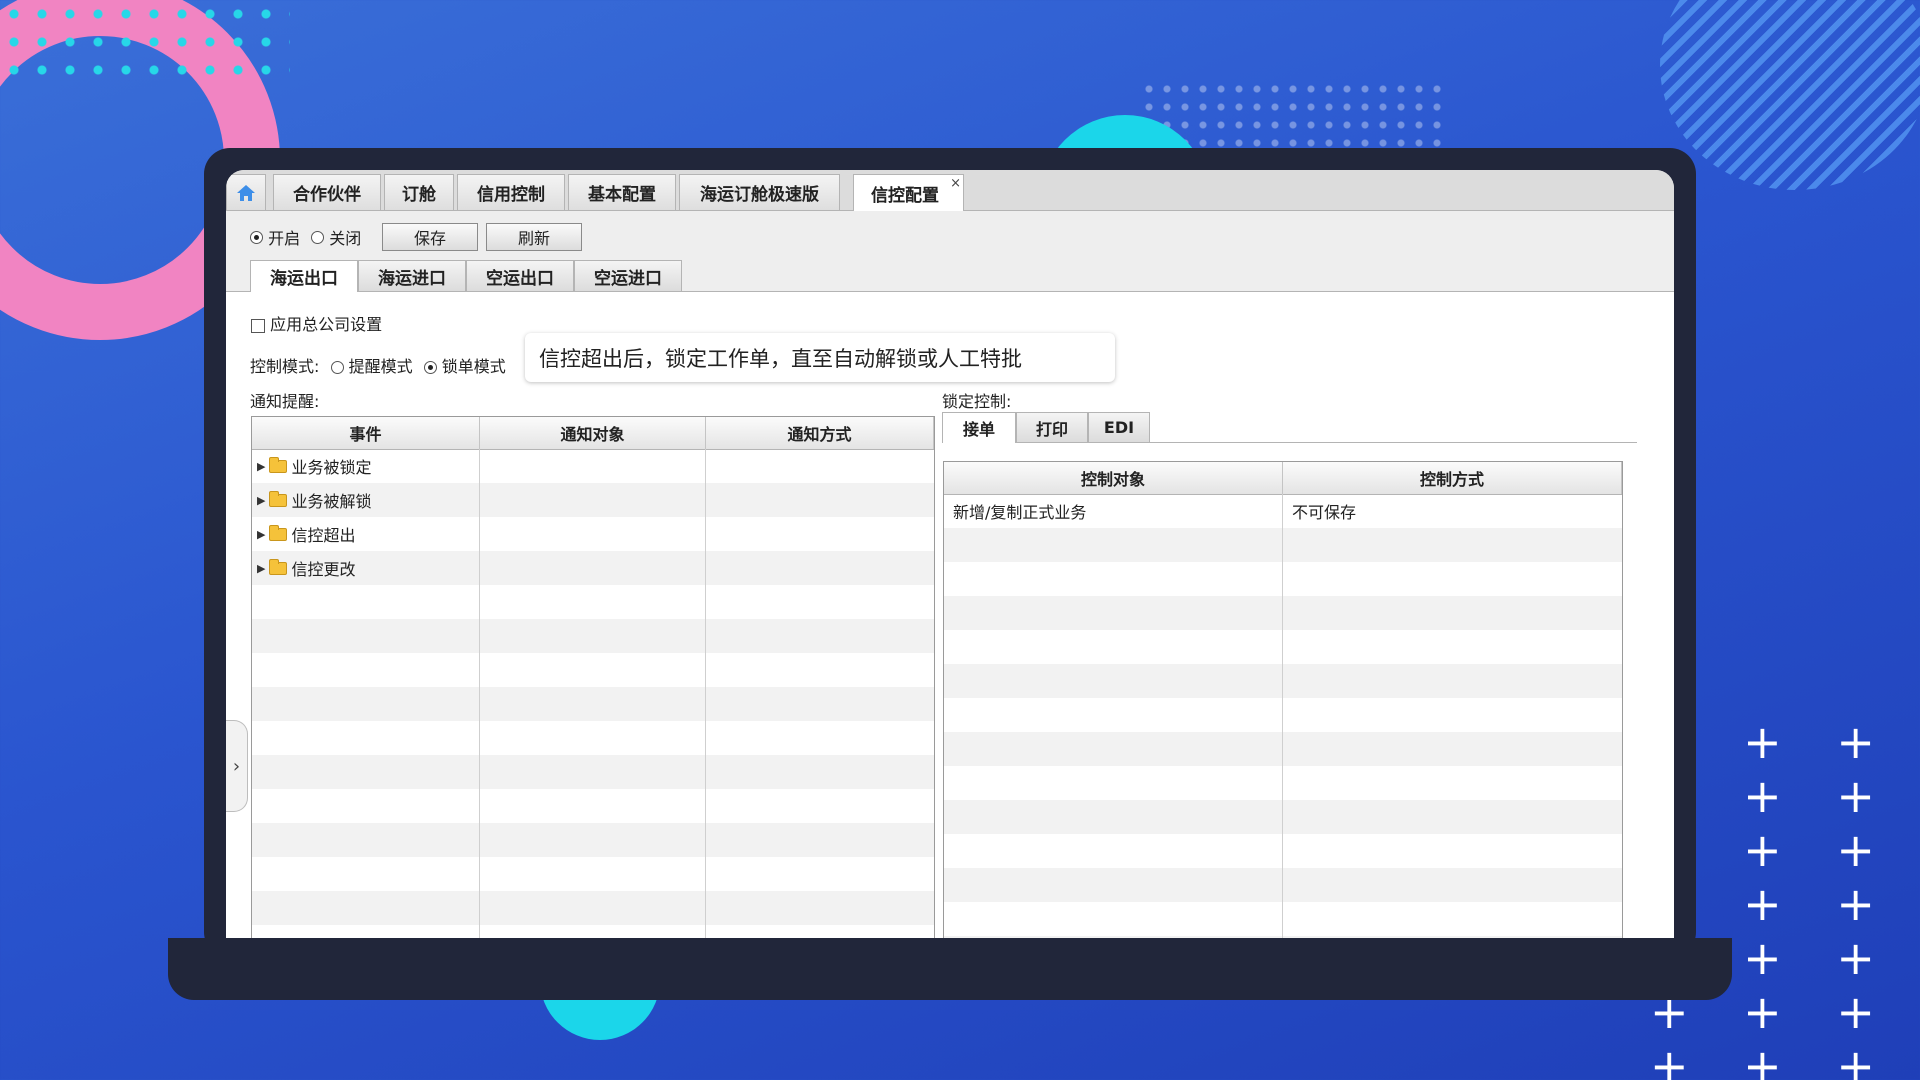 The width and height of the screenshot is (1920, 1080). What do you see at coordinates (1289, 427) in the screenshot?
I see `lock-control-tabs: 接单 打印 EDI` at bounding box center [1289, 427].